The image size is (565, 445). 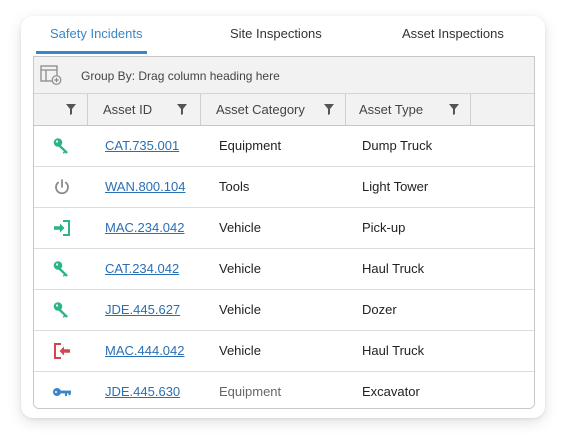 I want to click on asset-id-link: MAC.234.042, so click(x=145, y=227).